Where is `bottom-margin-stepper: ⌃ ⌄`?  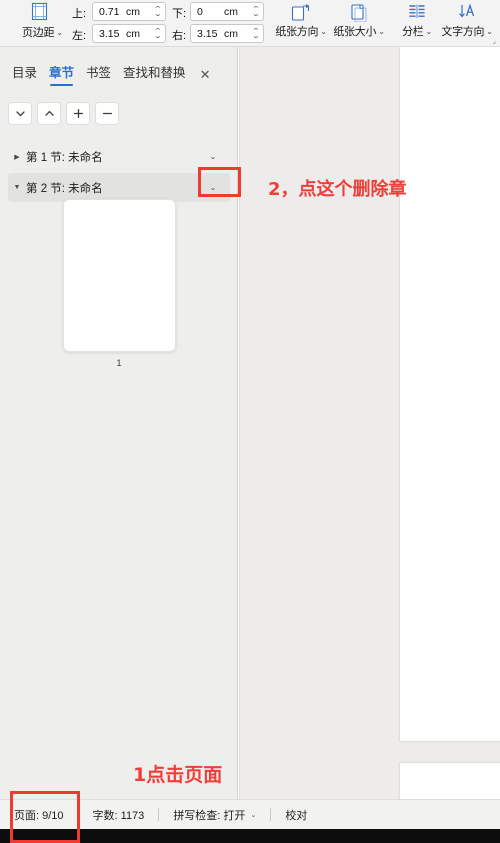 bottom-margin-stepper: ⌃ ⌄ is located at coordinates (256, 12).